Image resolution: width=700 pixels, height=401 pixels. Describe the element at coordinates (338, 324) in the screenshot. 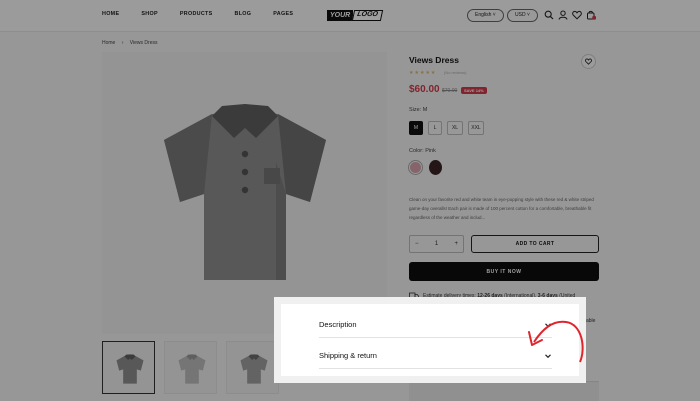

I see `accordion-description-label: Description` at that location.